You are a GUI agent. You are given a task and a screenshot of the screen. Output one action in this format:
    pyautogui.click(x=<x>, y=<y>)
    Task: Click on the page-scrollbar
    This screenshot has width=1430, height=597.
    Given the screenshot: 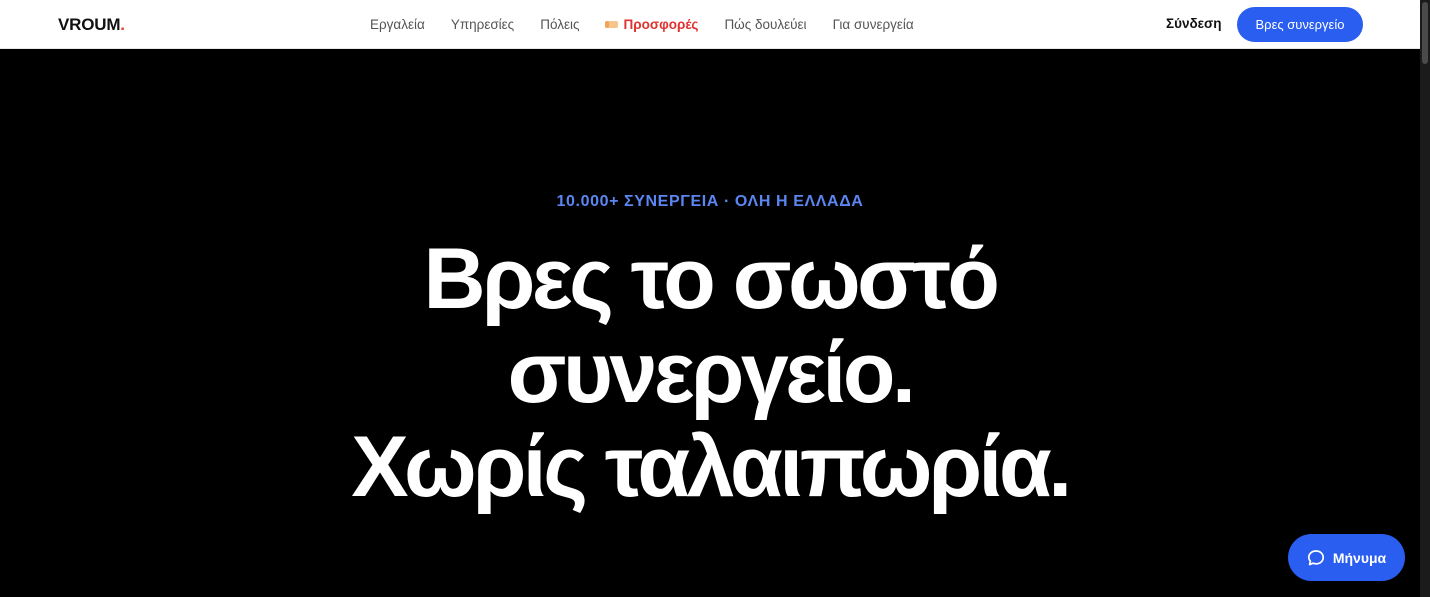 What is the action you would take?
    pyautogui.click(x=1425, y=298)
    